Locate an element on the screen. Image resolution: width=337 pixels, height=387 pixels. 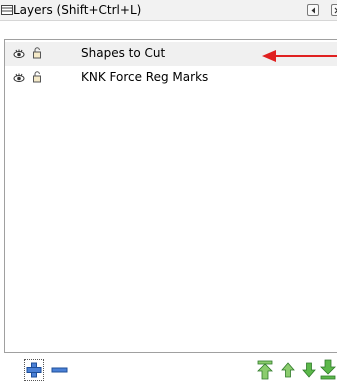
raise-layer-button is located at coordinates (288, 370).